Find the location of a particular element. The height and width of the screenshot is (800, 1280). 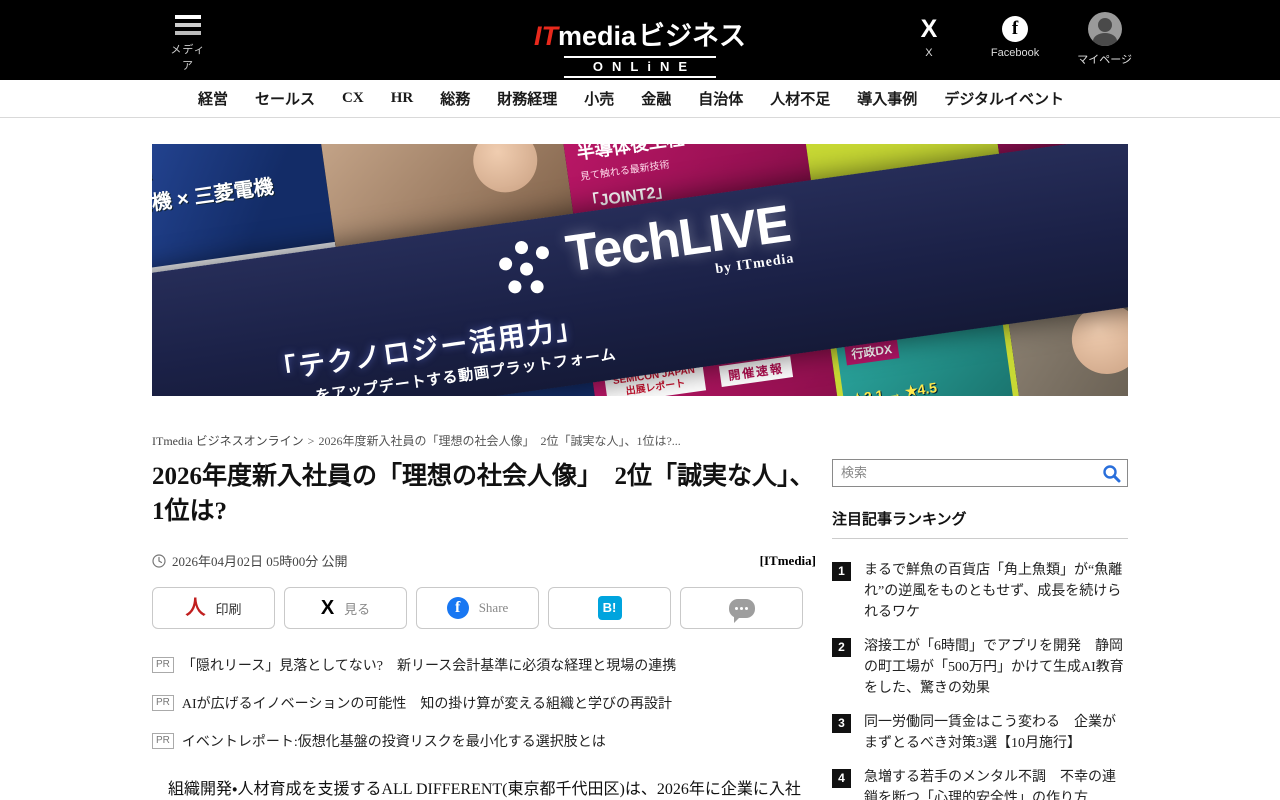

search-box is located at coordinates (980, 473).